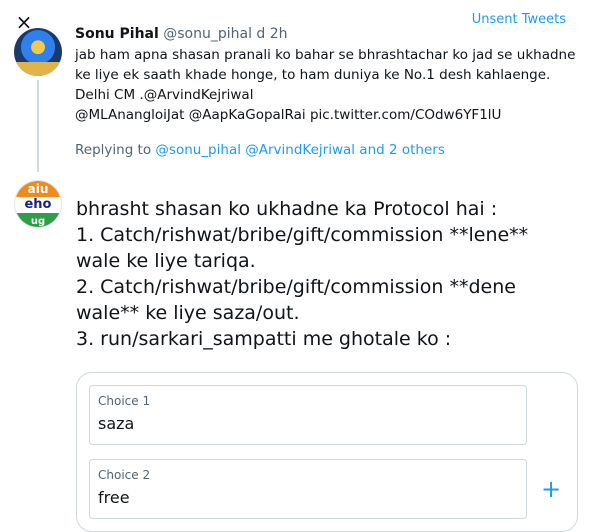 This screenshot has width=596, height=532. I want to click on replying-prefix: Replying to, so click(113, 150).